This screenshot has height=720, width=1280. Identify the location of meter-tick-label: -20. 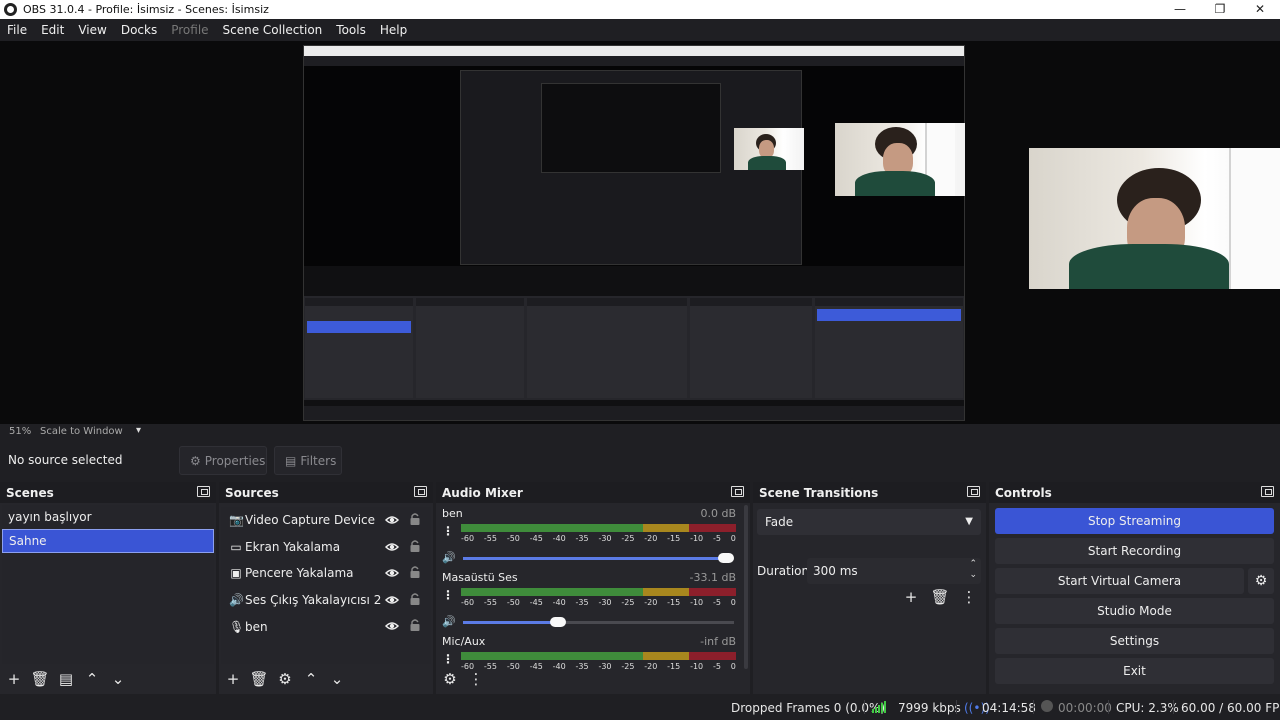
(651, 538).